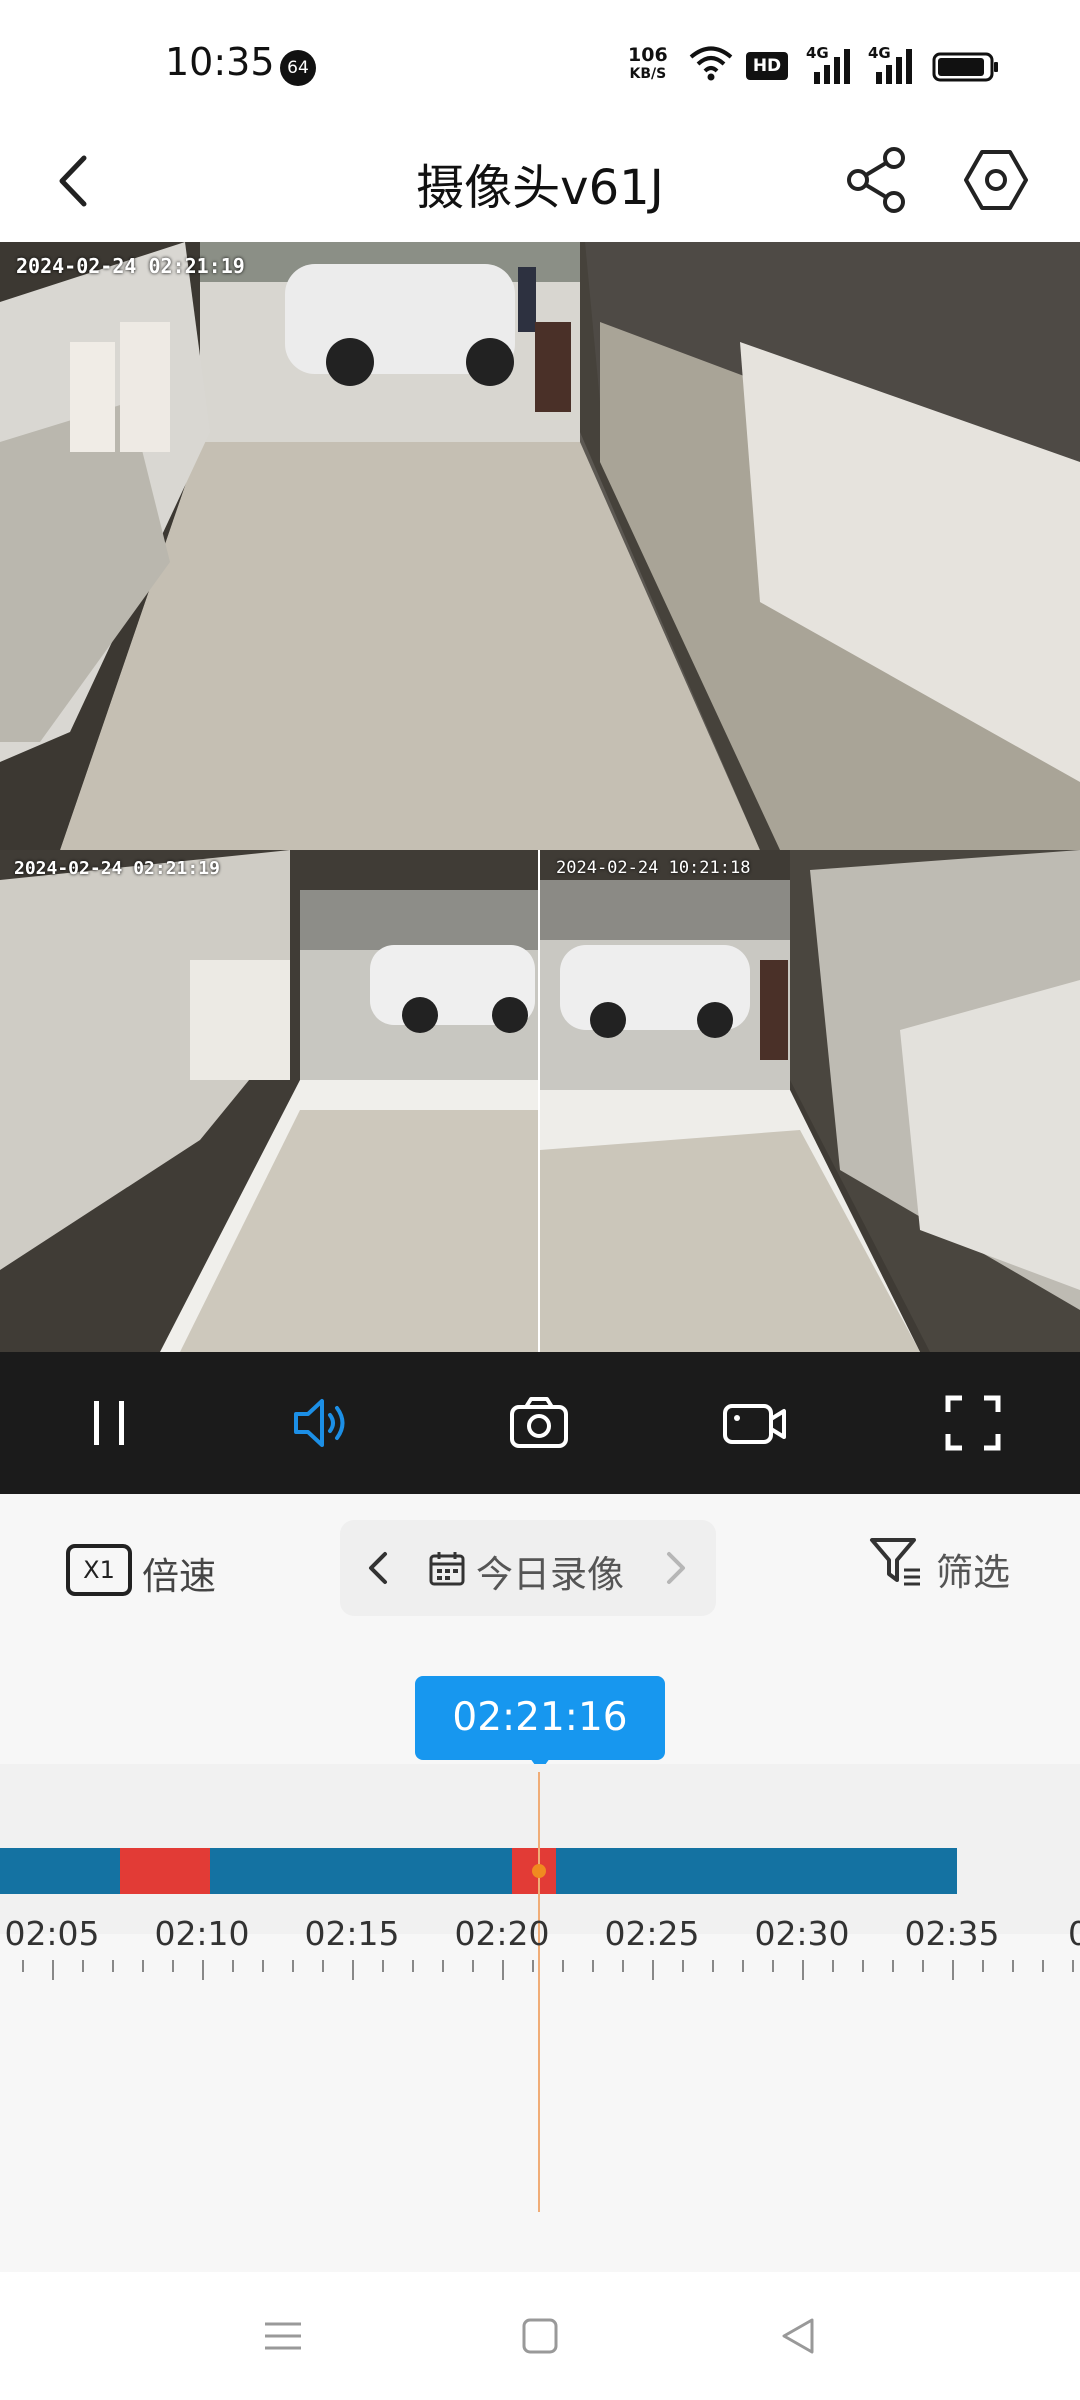  What do you see at coordinates (973, 1572) in the screenshot?
I see `filter-label: 筛选` at bounding box center [973, 1572].